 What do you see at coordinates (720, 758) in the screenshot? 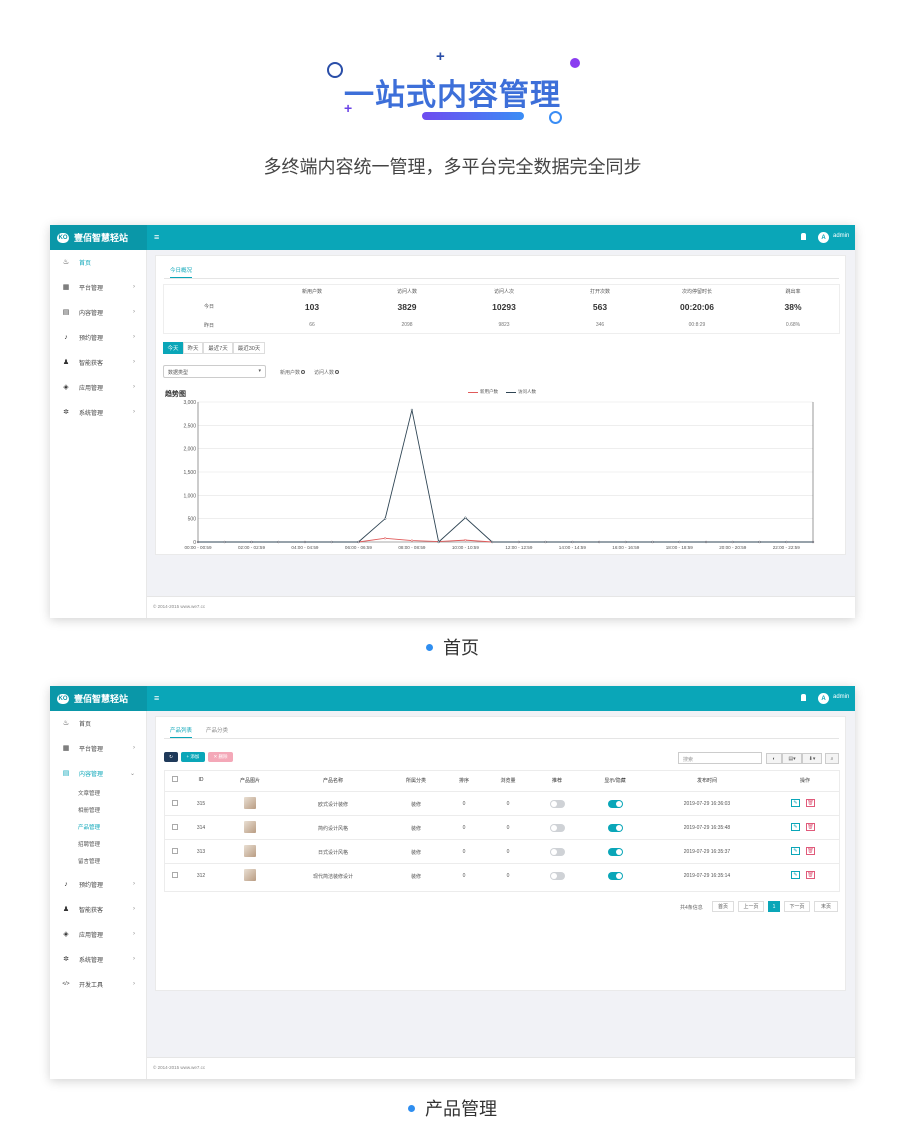
I see `search-input: 搜索` at bounding box center [720, 758].